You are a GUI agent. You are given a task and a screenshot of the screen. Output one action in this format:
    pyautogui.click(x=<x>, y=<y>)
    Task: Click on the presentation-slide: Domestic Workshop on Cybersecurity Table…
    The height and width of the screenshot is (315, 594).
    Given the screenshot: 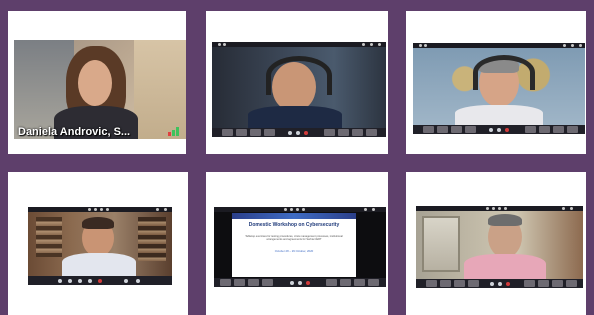 What is the action you would take?
    pyautogui.click(x=294, y=245)
    